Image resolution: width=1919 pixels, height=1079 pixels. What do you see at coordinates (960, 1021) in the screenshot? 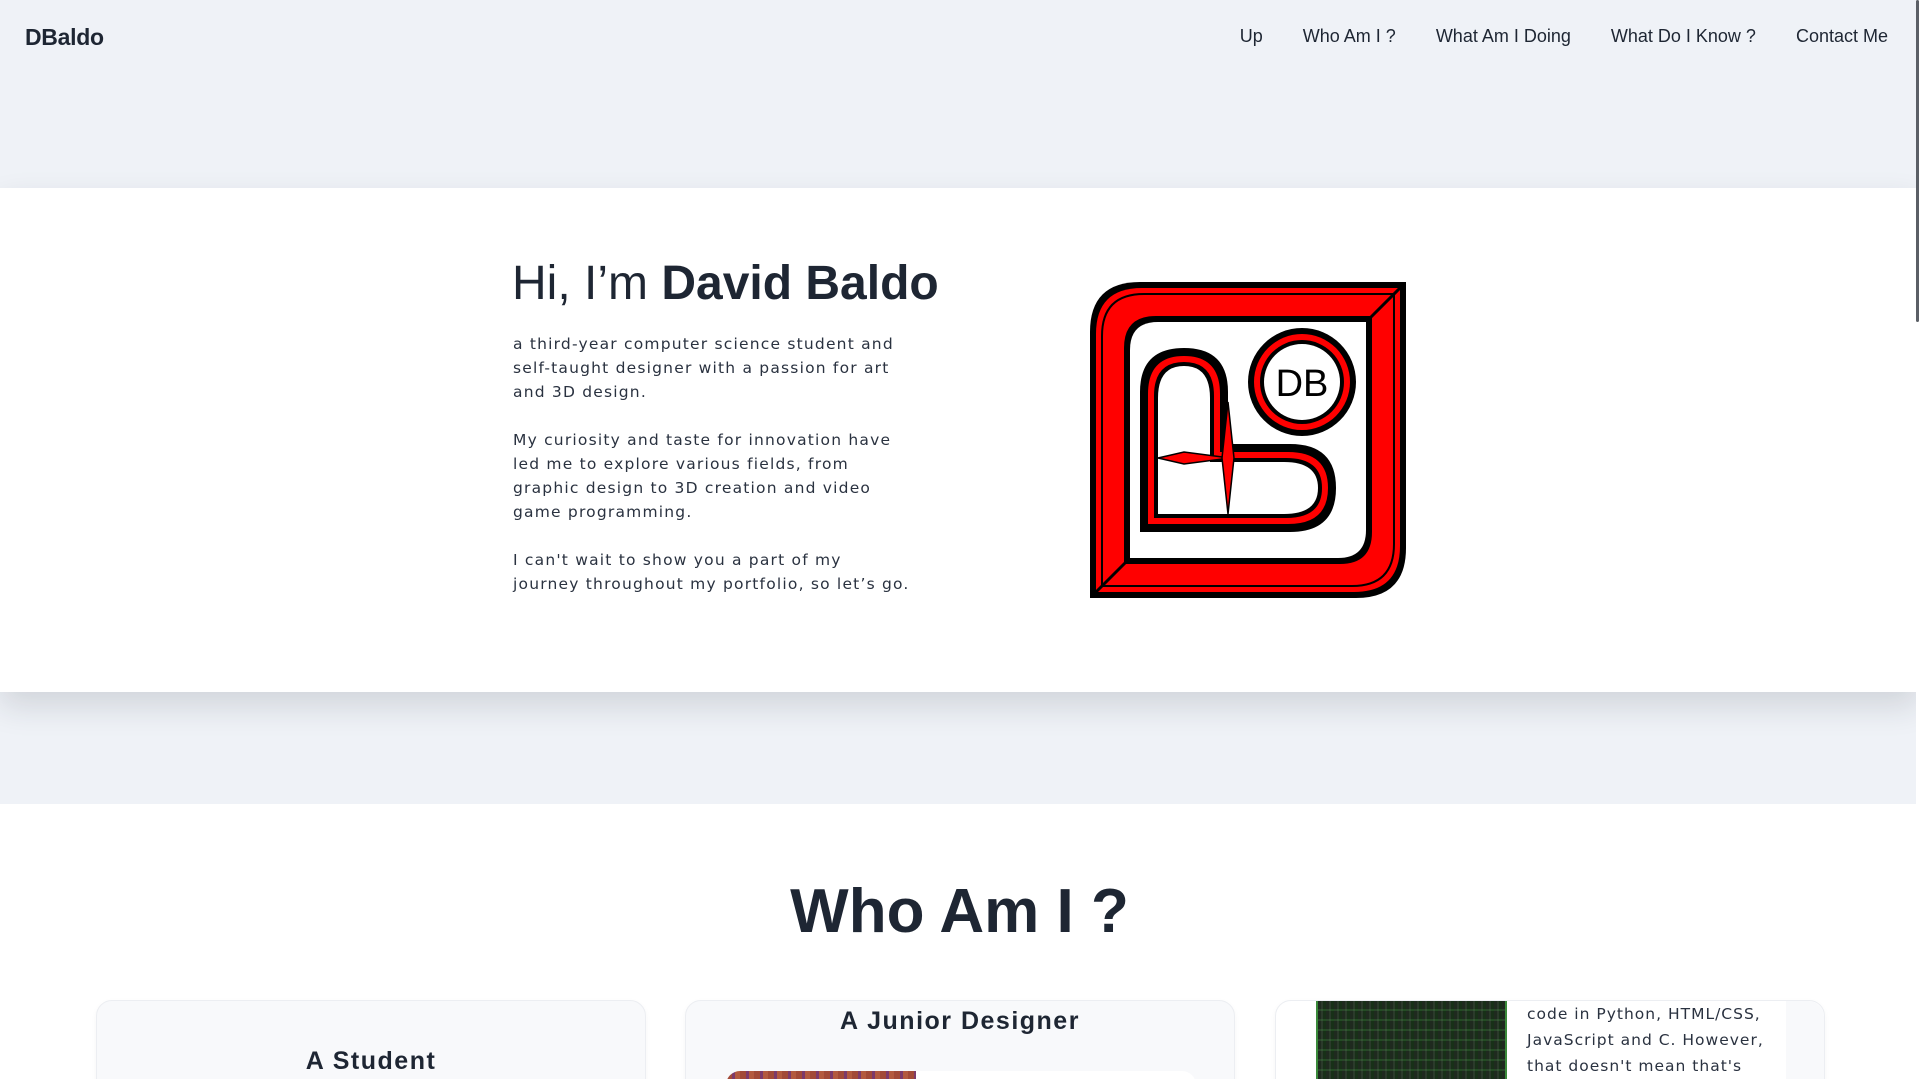
I see `card-title: A Junior Designer` at bounding box center [960, 1021].